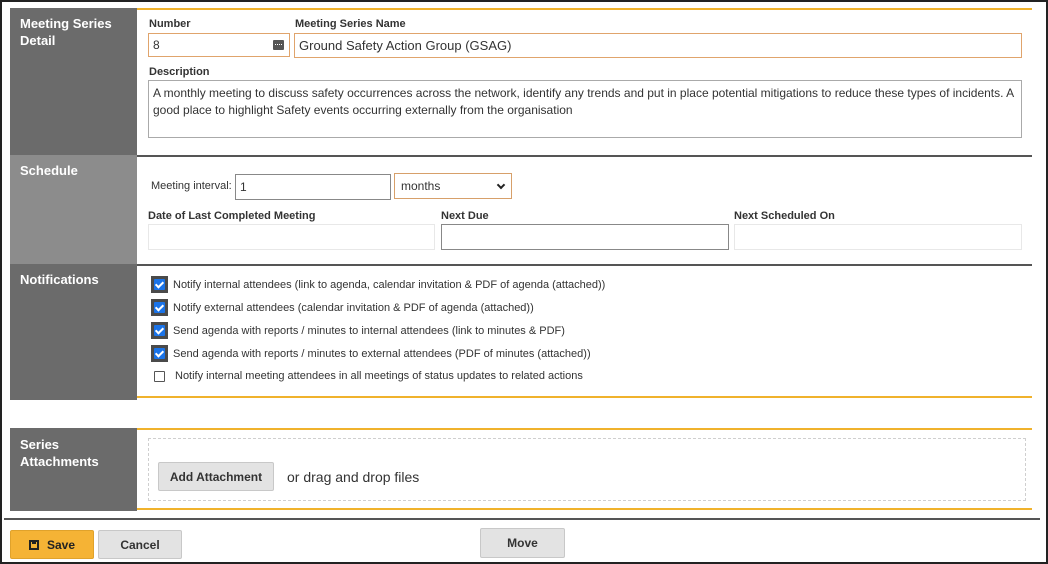 This screenshot has height=564, width=1048. I want to click on number-value: 8, so click(156, 45).